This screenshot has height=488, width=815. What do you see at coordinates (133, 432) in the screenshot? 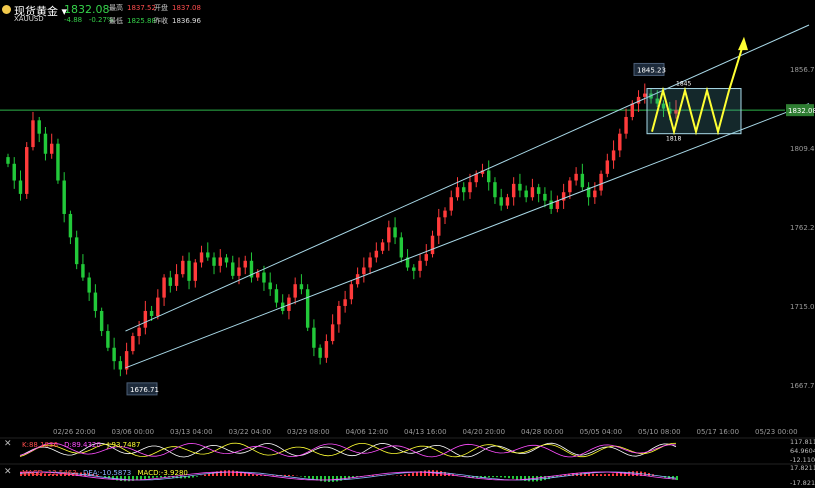
I see `x-tick-label: 03/06 00:00` at bounding box center [133, 432].